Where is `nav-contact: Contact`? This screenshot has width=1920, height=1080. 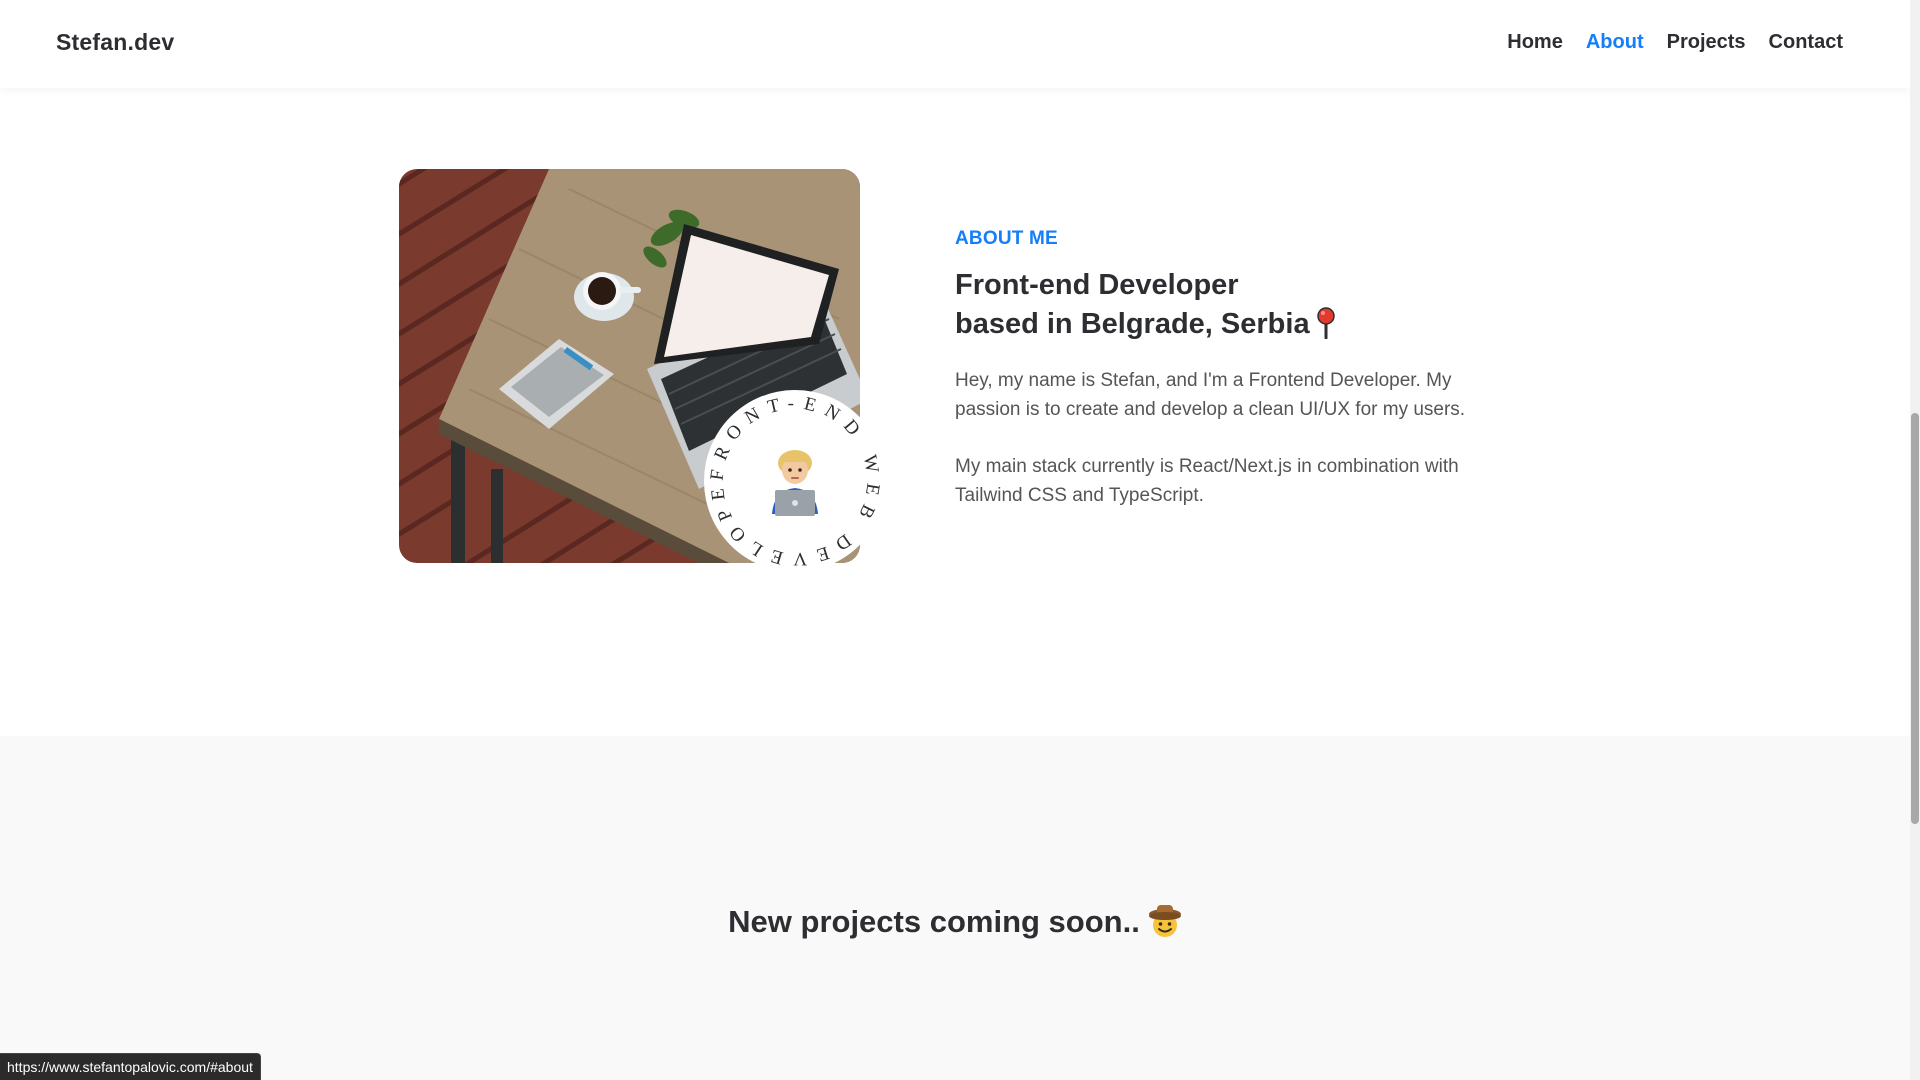
nav-contact: Contact is located at coordinates (1806, 42).